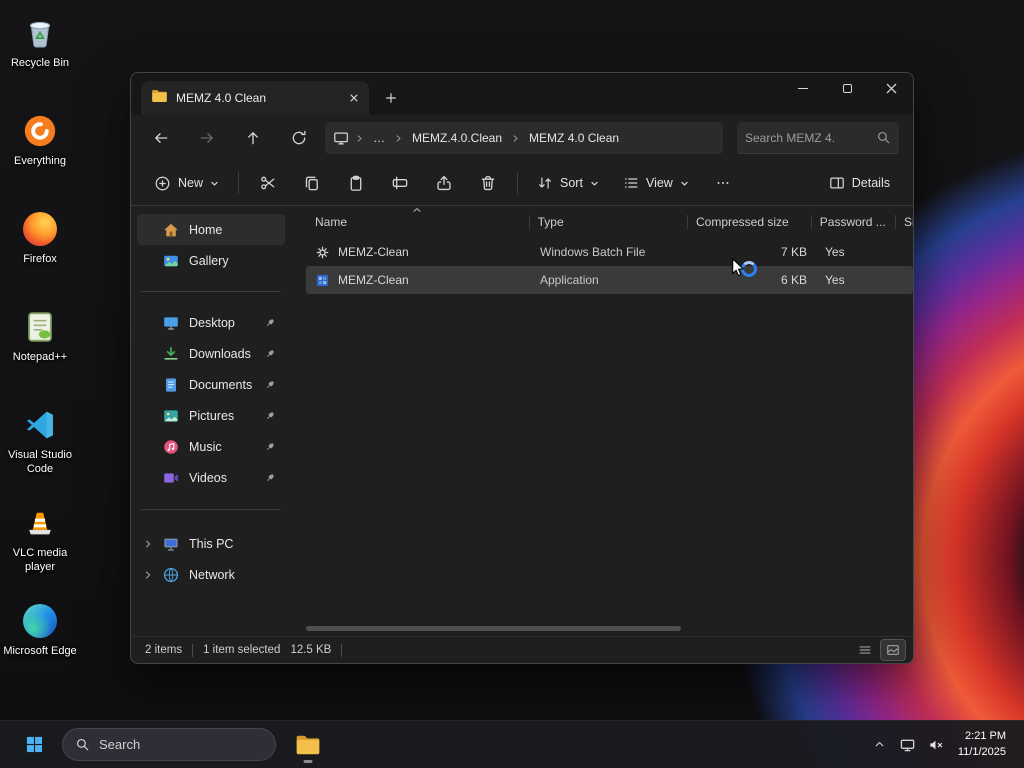 The width and height of the screenshot is (1024, 768). What do you see at coordinates (512, 744) in the screenshot?
I see `taskbar: Search 2:21 PM 11/1/2025` at bounding box center [512, 744].